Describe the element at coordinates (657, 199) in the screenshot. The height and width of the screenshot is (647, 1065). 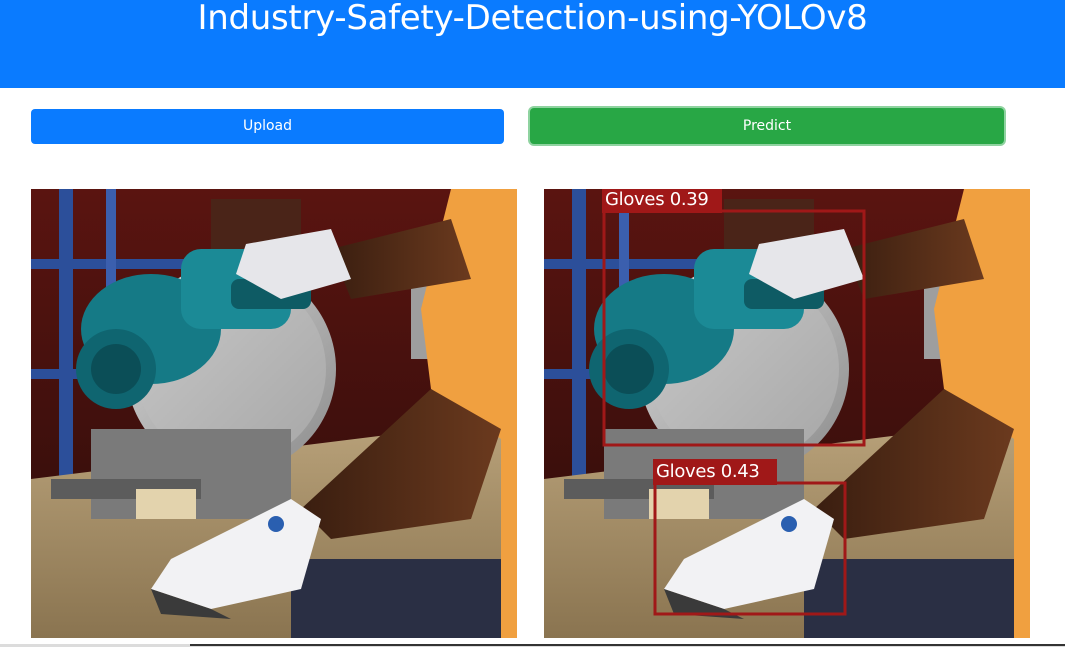
I see `detection-label-1: Gloves 0.39` at that location.